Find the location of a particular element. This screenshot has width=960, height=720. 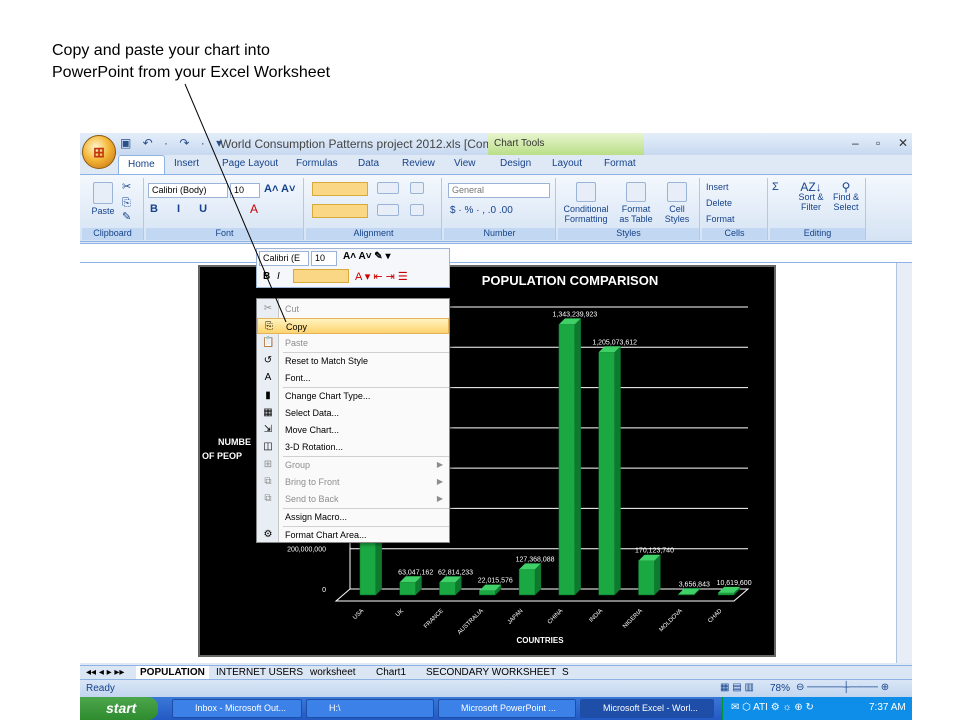

sheet-nav-icon: ◂◂ ◂ ▸ ▸▸ is located at coordinates (105, 673).